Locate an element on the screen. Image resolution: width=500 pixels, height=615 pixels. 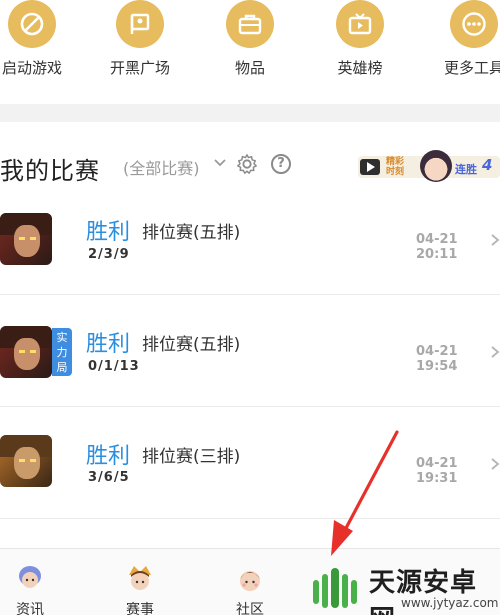
shortcut-items: 物品 is located at coordinates (250, 48).